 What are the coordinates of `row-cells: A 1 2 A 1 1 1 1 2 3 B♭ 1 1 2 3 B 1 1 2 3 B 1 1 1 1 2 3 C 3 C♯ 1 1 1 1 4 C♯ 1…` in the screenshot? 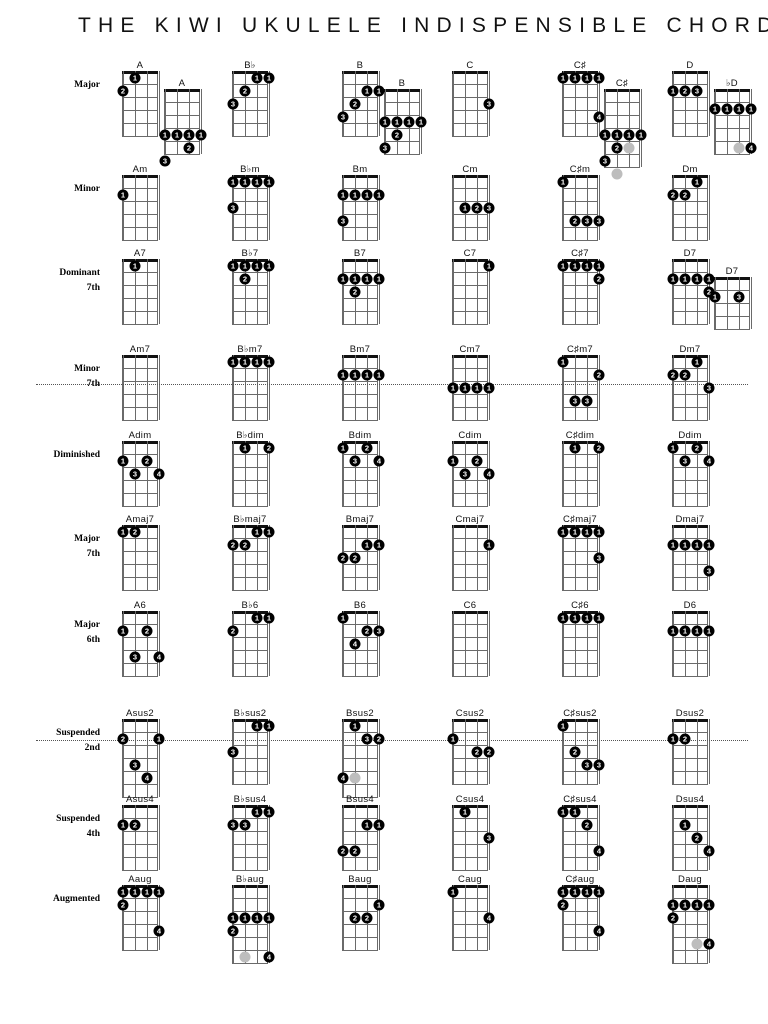 It's located at (438, 119).